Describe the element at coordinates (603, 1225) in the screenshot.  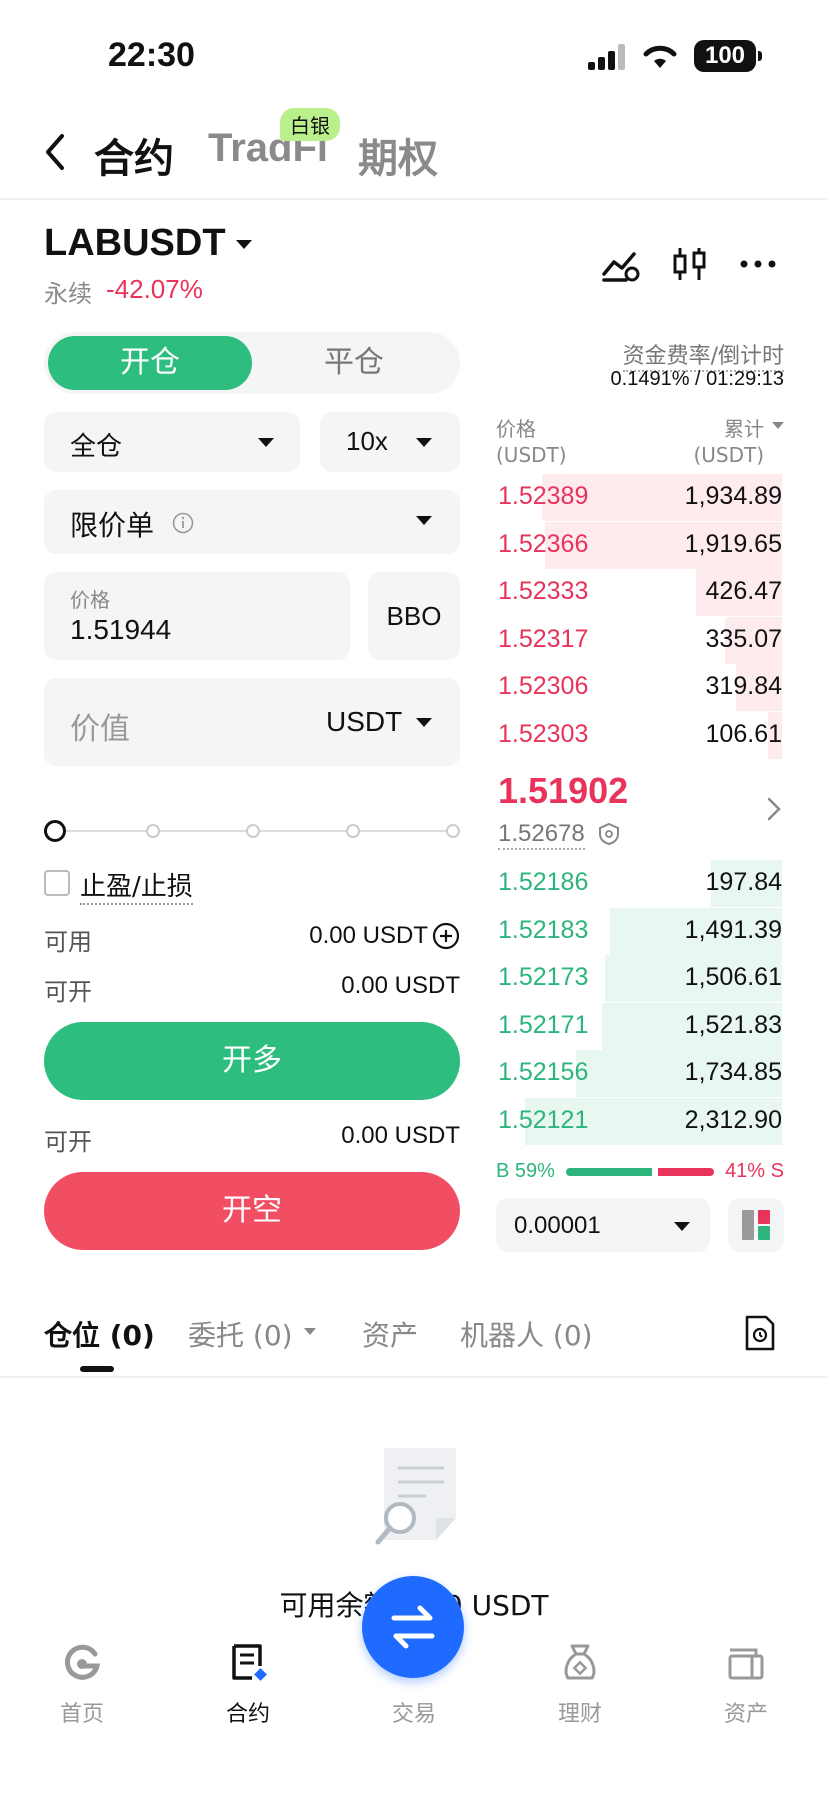
I see `tick-size-select: 0.00001` at that location.